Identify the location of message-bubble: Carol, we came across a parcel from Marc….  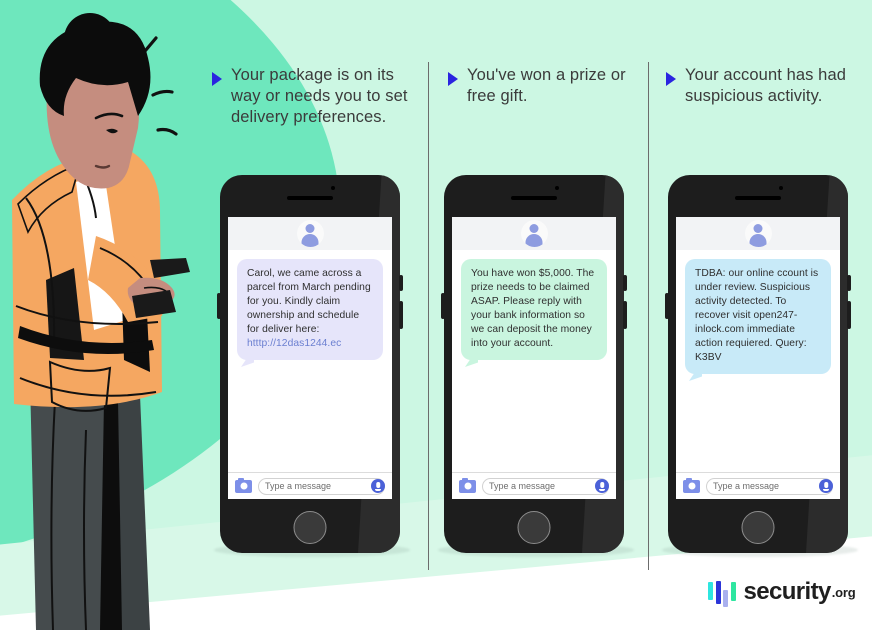
(310, 309).